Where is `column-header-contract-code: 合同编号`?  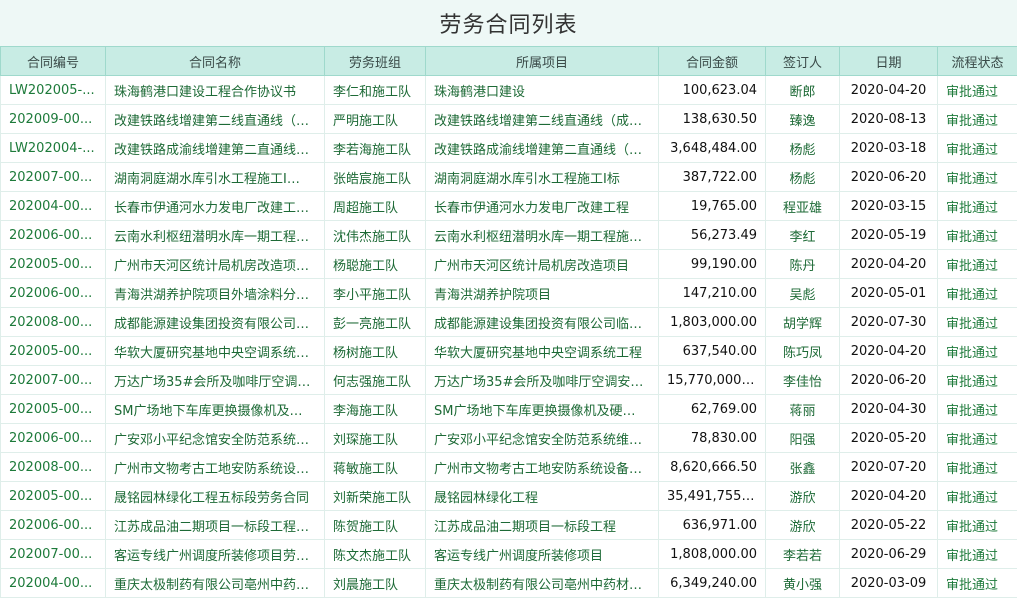
column-header-contract-code: 合同编号 is located at coordinates (53, 61).